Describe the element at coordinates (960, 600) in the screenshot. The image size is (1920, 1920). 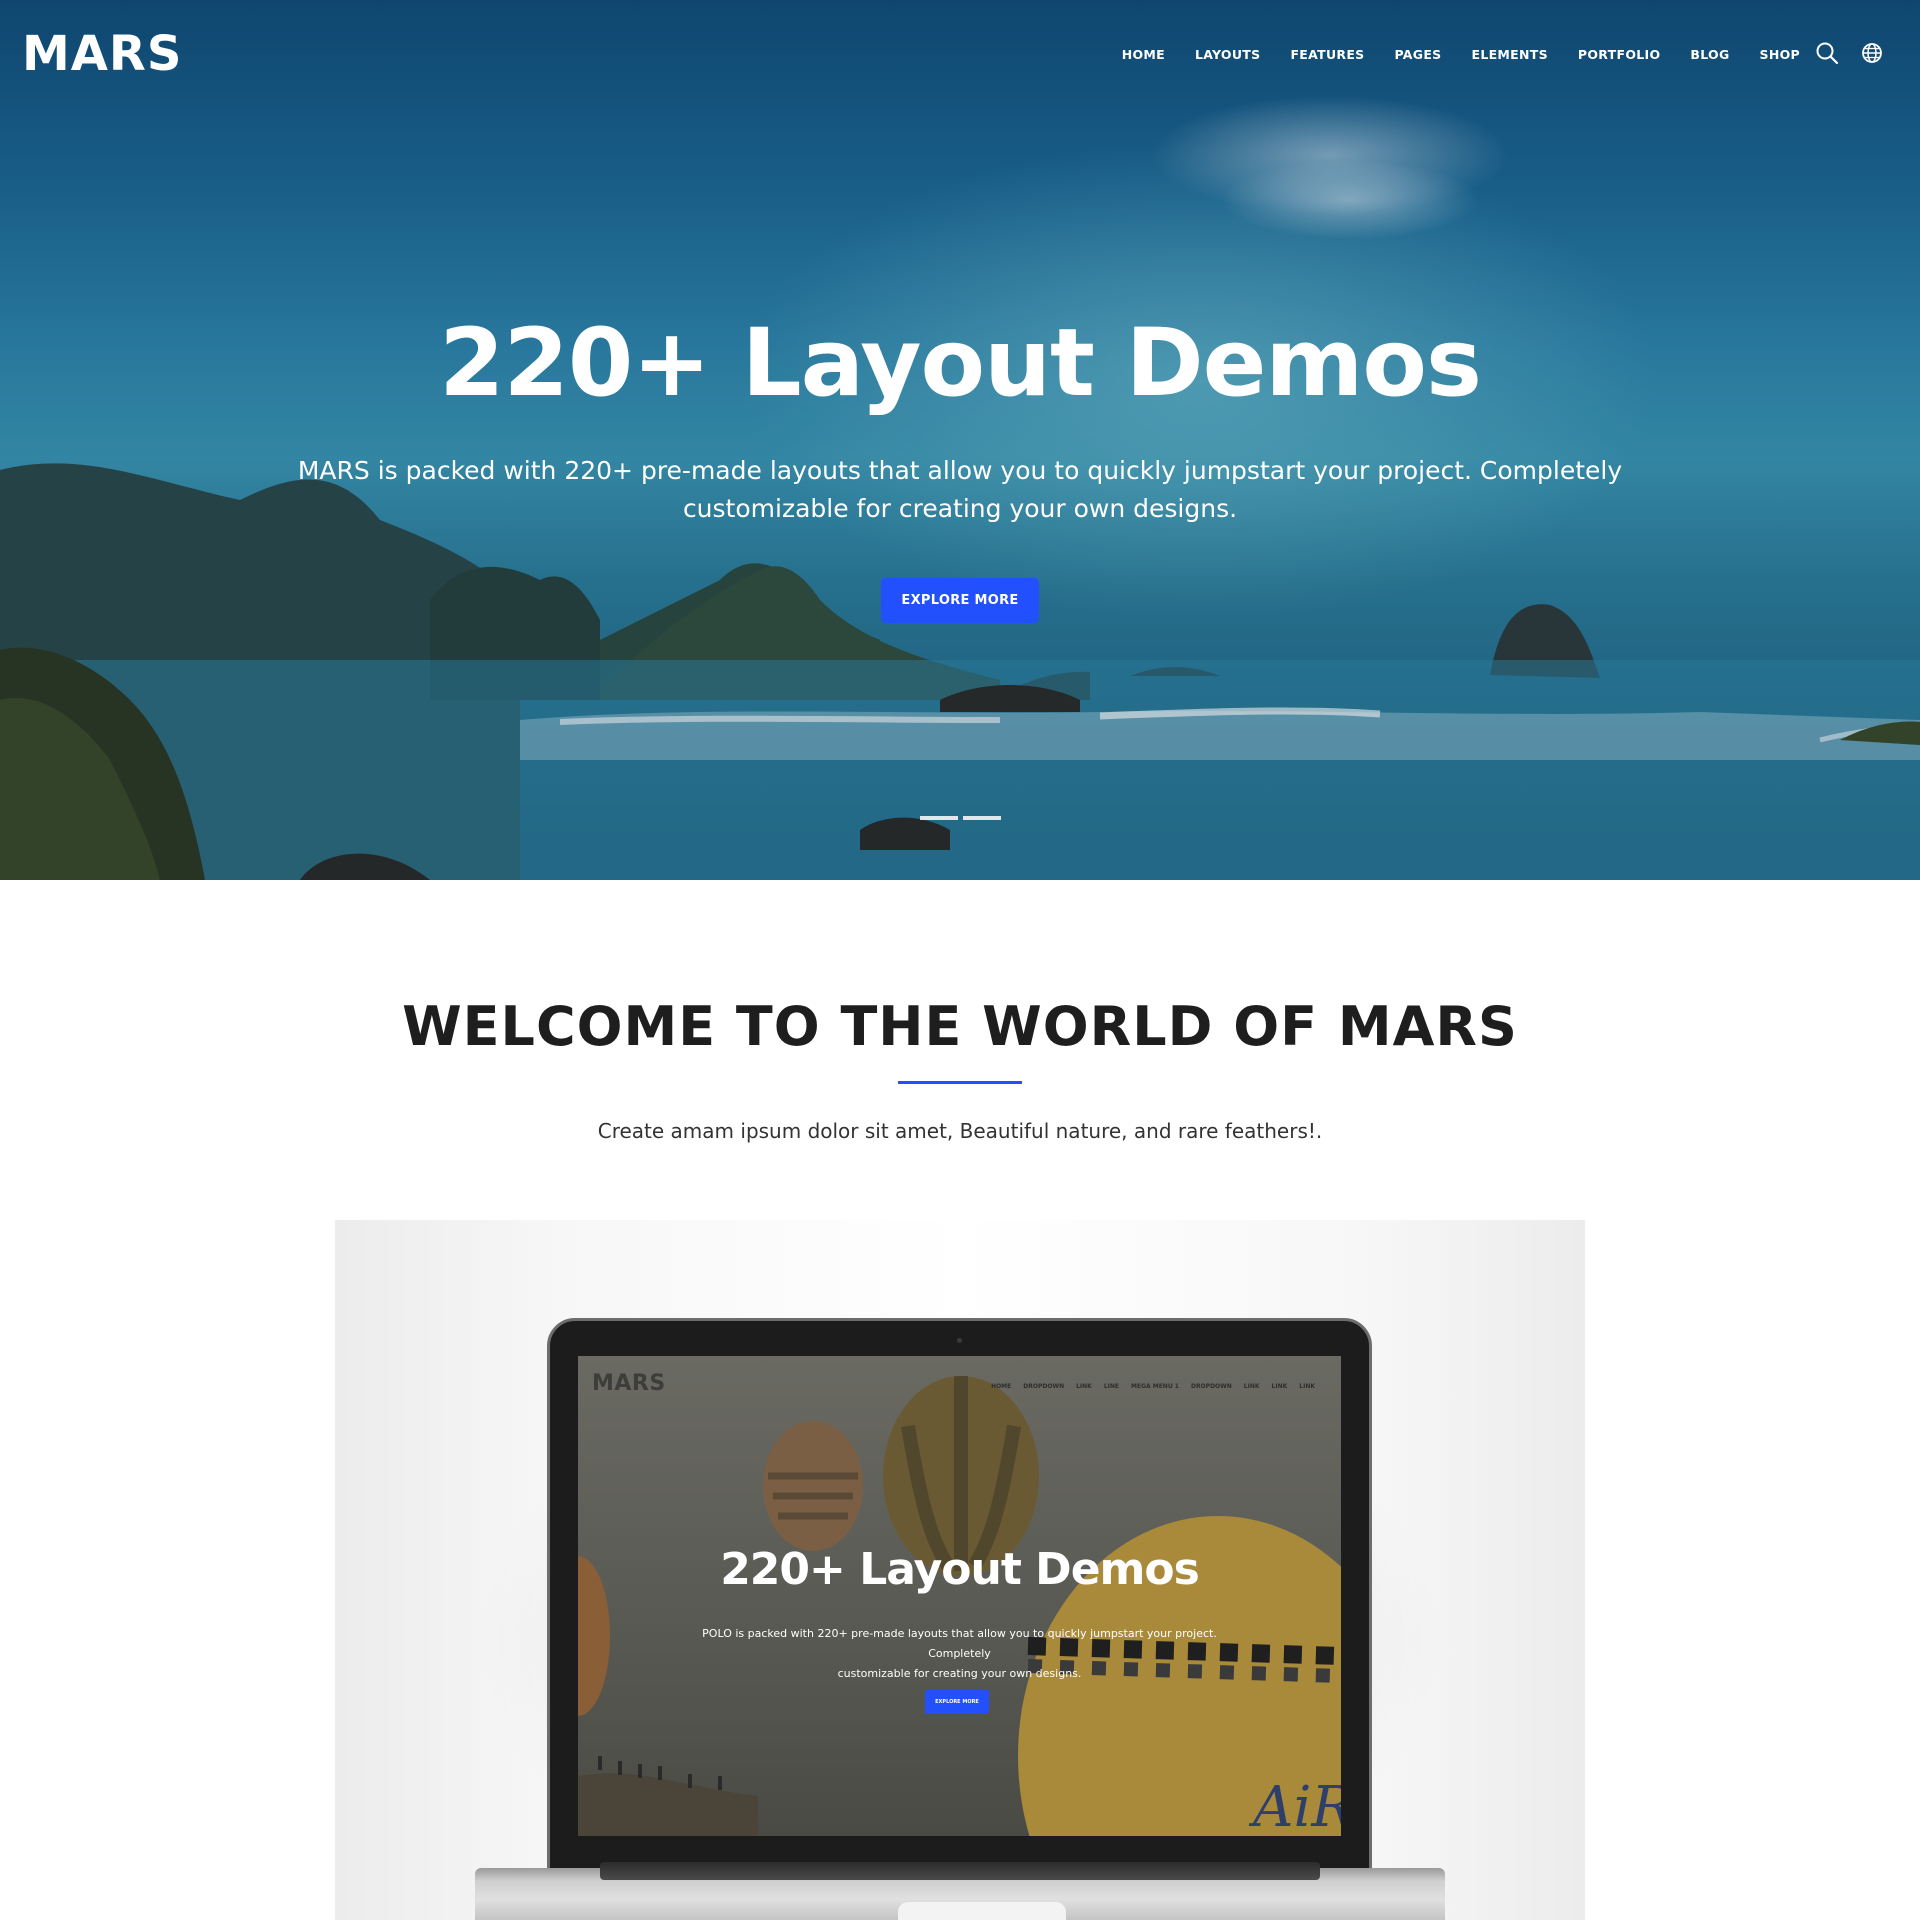
I see `explore-more-button: EXPLORE MORE` at that location.